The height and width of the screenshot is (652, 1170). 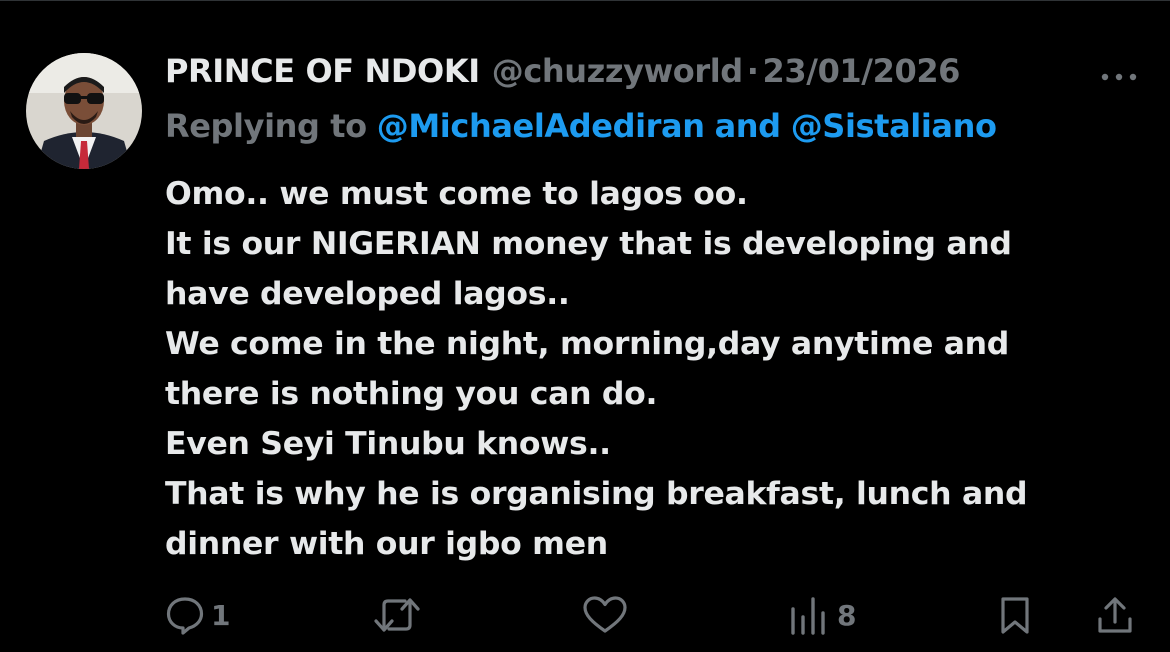 I want to click on replying-and: and, so click(x=747, y=126).